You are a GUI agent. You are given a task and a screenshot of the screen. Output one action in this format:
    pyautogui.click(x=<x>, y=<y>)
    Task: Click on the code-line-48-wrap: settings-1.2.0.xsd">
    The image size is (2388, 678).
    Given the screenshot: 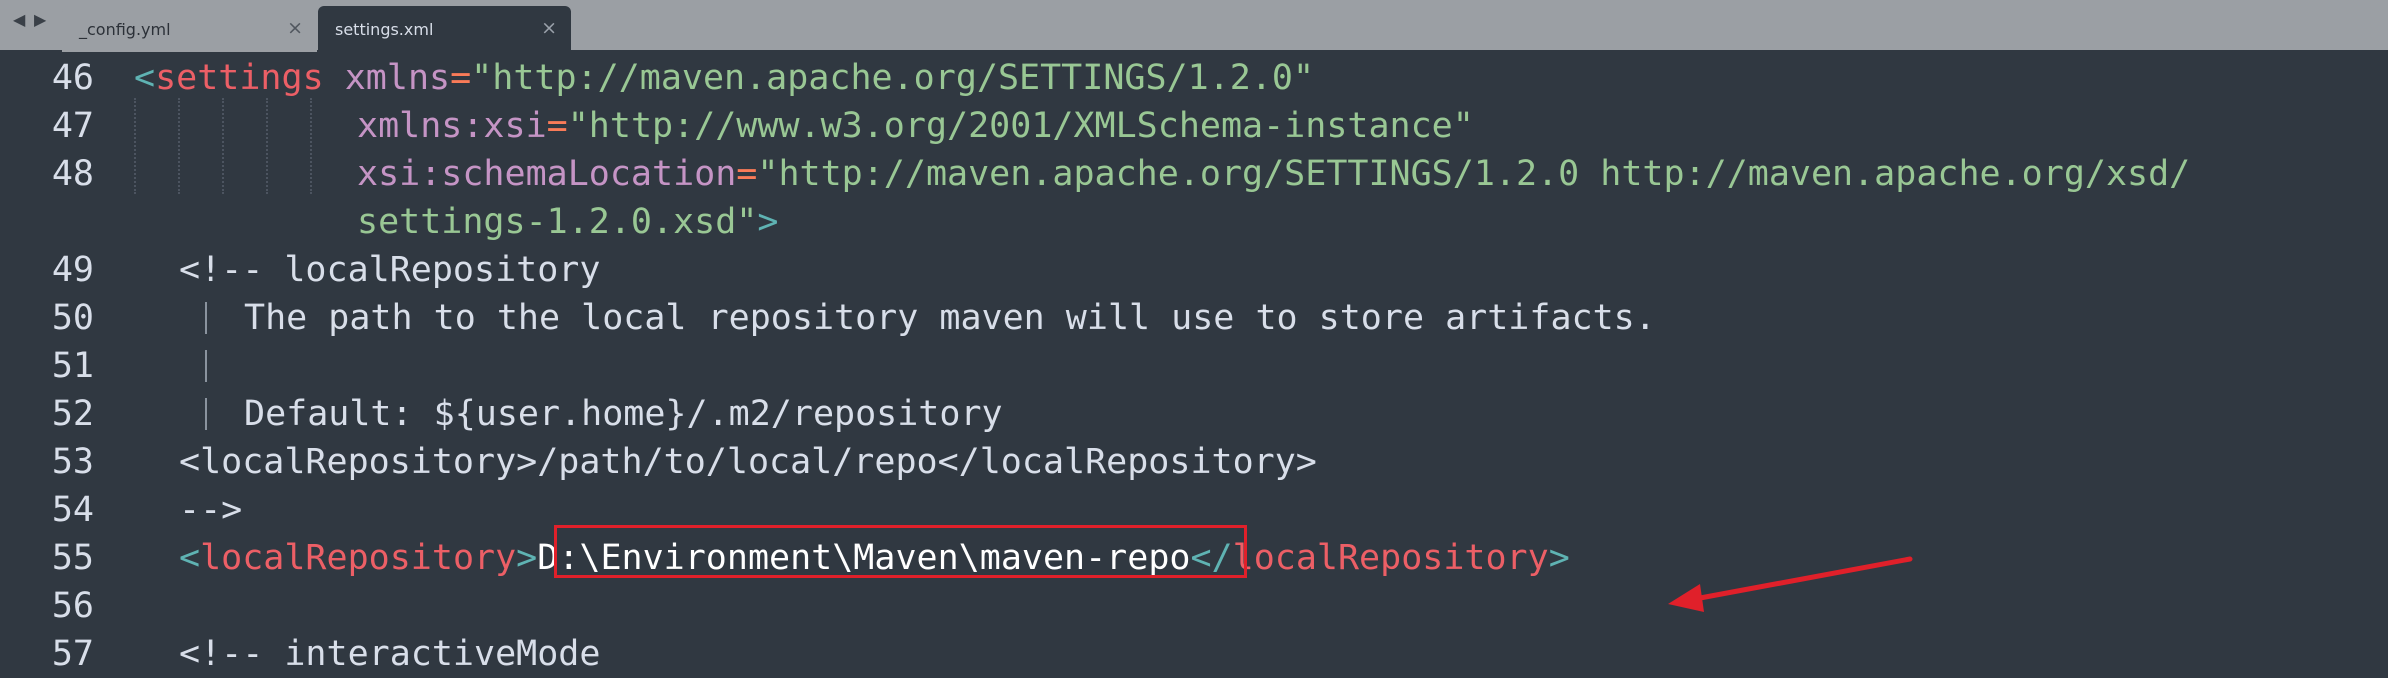 What is the action you would take?
    pyautogui.click(x=568, y=222)
    